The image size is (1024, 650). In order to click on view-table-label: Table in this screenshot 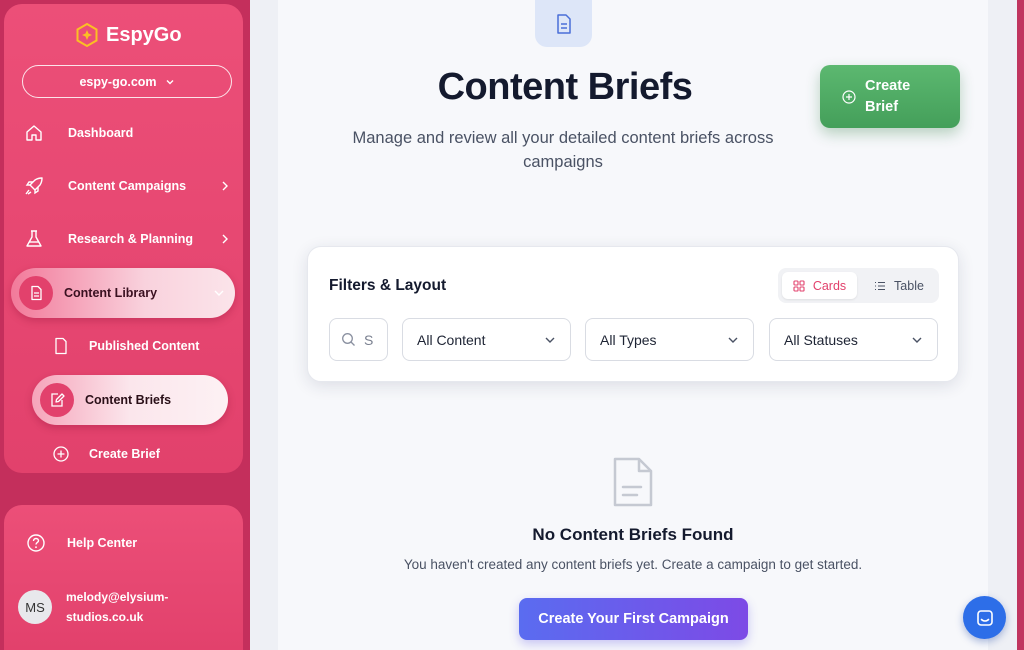, I will do `click(909, 285)`.